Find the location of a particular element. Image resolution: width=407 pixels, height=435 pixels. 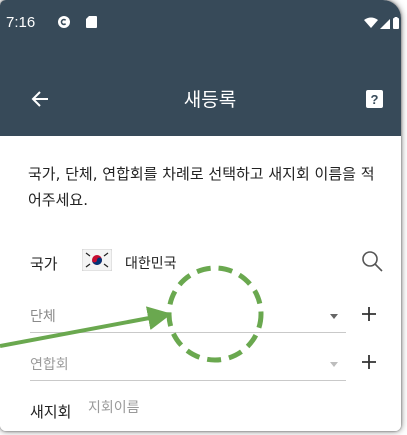

app-c-icon is located at coordinates (64, 22).